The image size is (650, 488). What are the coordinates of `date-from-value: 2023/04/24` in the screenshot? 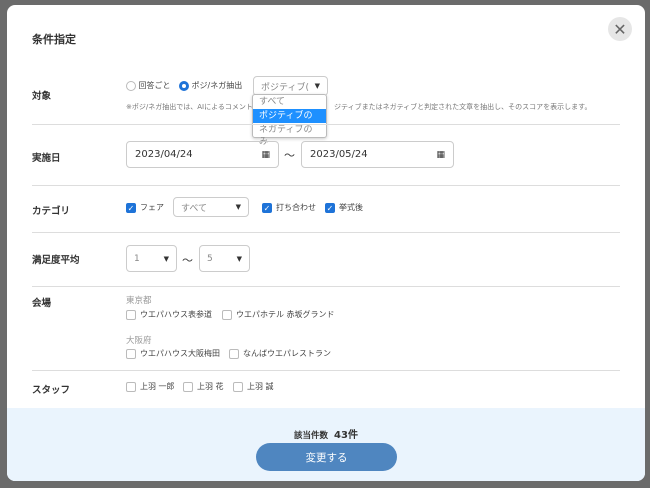 It's located at (164, 154).